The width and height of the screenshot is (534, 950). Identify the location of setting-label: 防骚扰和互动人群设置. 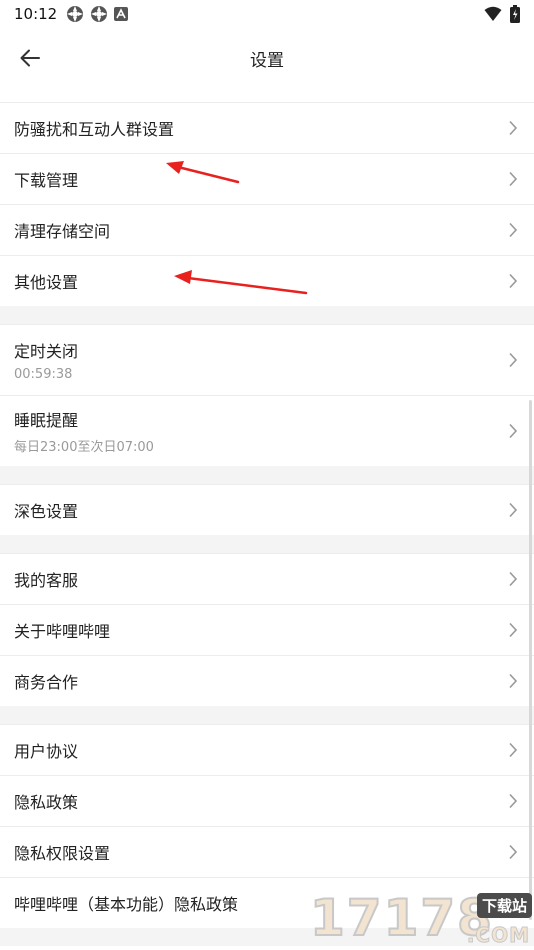
(94, 129).